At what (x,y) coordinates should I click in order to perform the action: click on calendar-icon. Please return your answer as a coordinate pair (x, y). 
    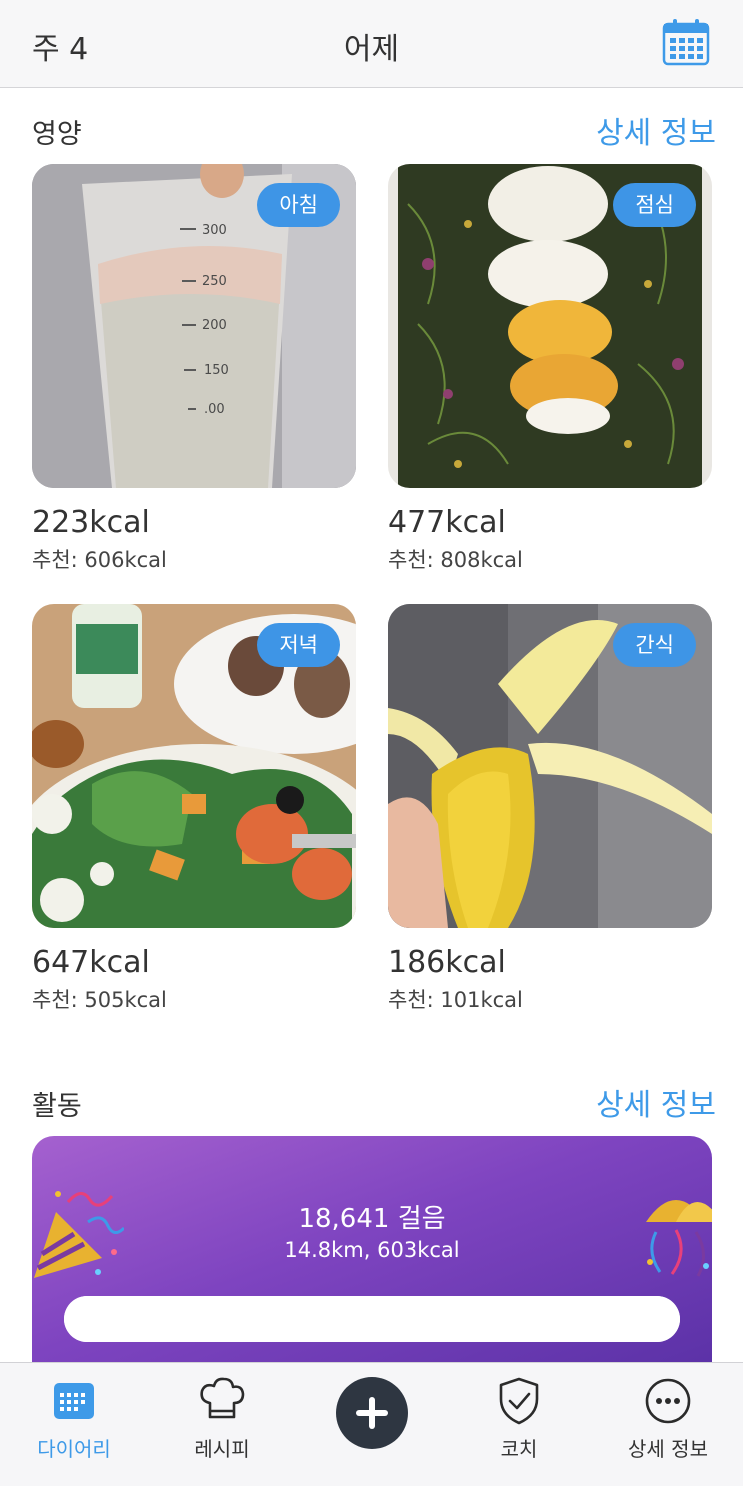
    Looking at the image, I should click on (686, 42).